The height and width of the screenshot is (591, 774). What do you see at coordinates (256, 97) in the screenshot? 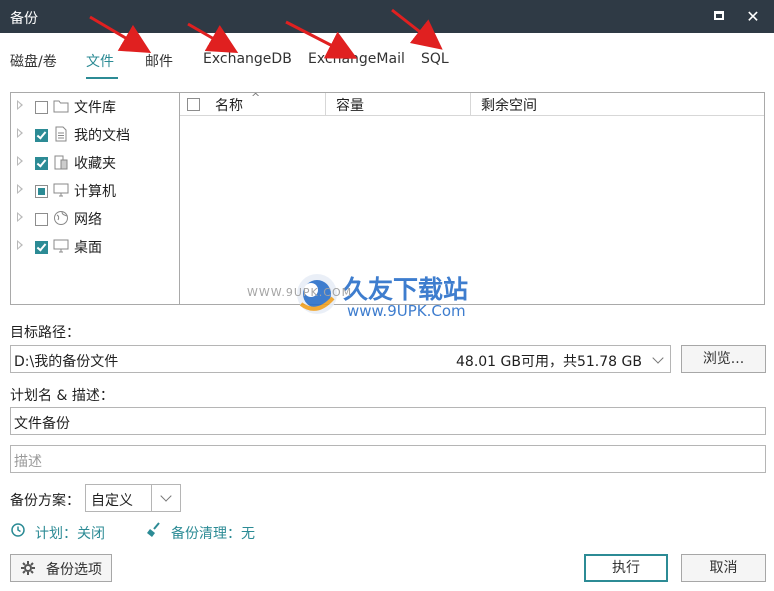
I see `sort-ascending-icon: ^` at bounding box center [256, 97].